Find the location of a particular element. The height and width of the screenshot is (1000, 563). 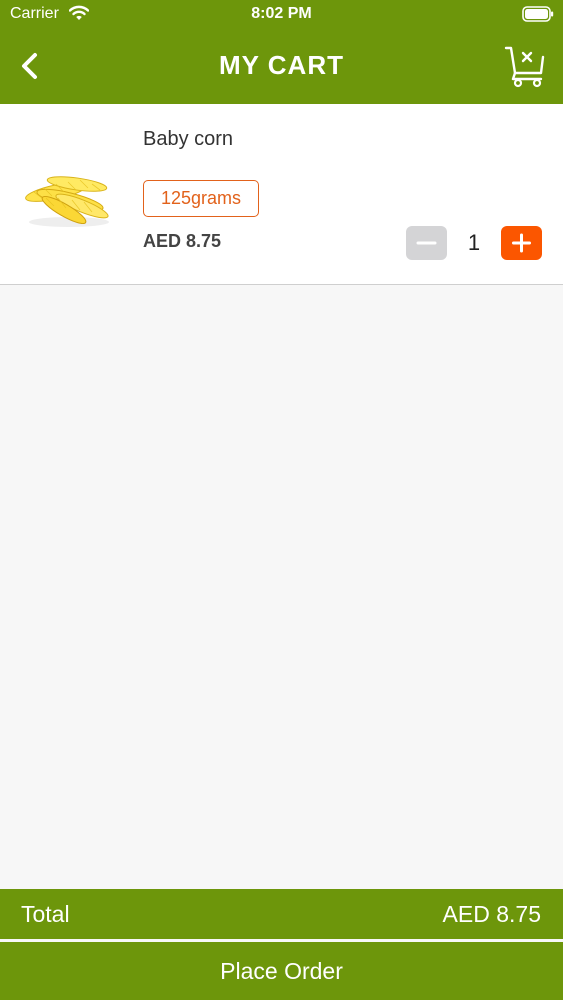

total-bar: Total AED 8.75 is located at coordinates (281, 914).